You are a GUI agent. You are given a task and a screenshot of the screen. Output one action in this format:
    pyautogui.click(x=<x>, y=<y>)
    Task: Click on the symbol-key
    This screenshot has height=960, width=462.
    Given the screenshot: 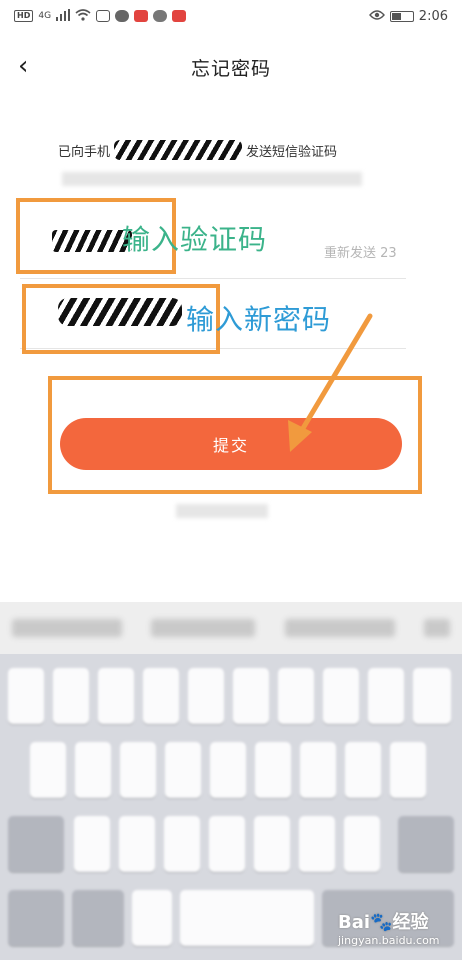 What is the action you would take?
    pyautogui.click(x=36, y=918)
    